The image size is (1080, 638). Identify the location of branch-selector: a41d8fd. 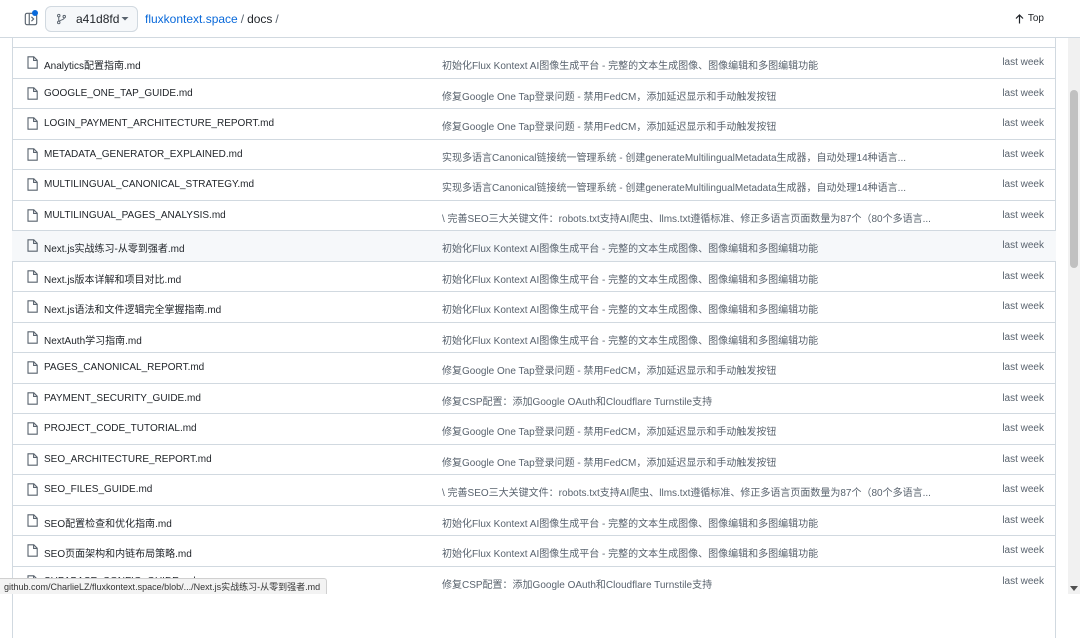
(91, 19).